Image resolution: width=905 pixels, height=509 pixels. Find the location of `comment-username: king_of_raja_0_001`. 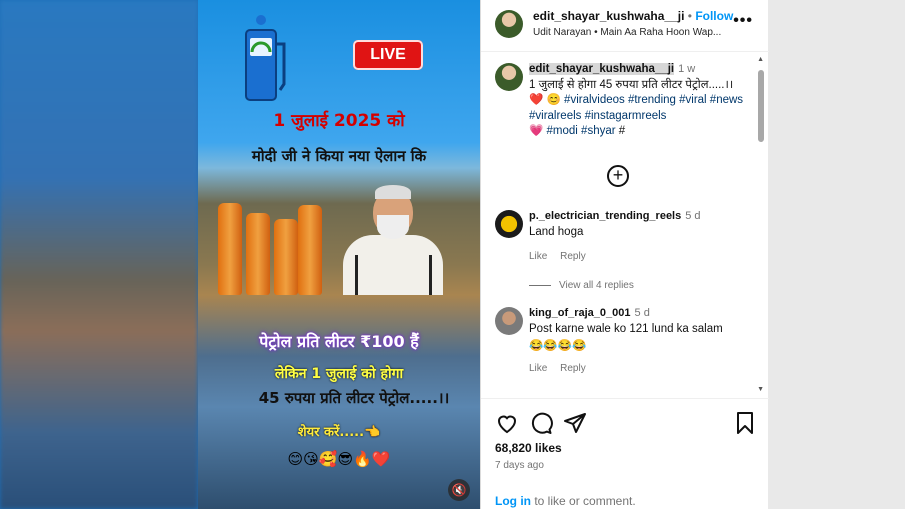

comment-username: king_of_raja_0_001 is located at coordinates (580, 313).